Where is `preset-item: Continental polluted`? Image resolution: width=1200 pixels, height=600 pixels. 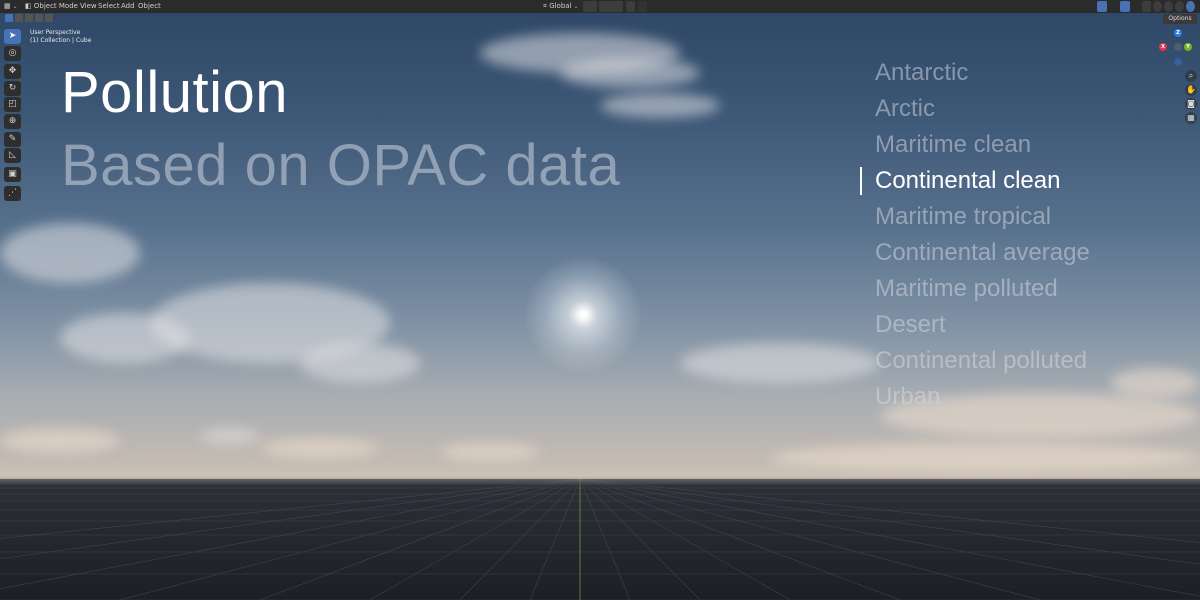
preset-item: Continental polluted is located at coordinates (982, 364).